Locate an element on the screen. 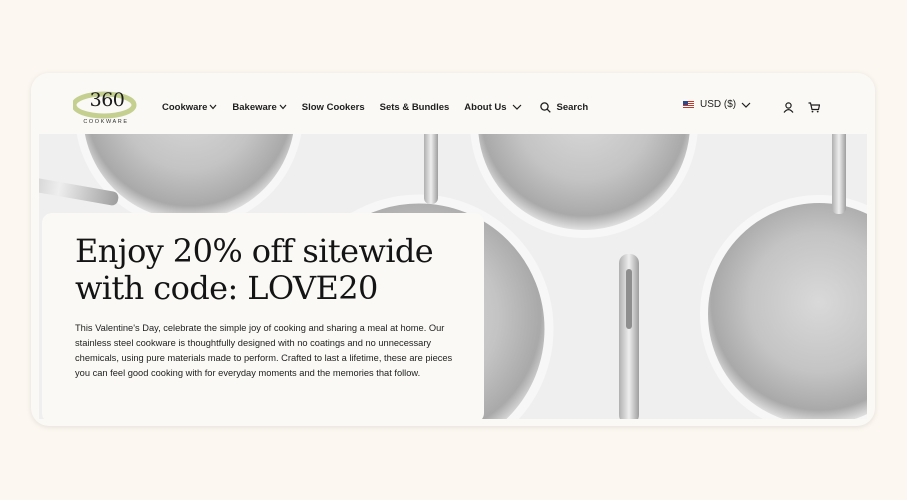 Image resolution: width=907 pixels, height=500 pixels. nav-item-label: About Us is located at coordinates (485, 107).